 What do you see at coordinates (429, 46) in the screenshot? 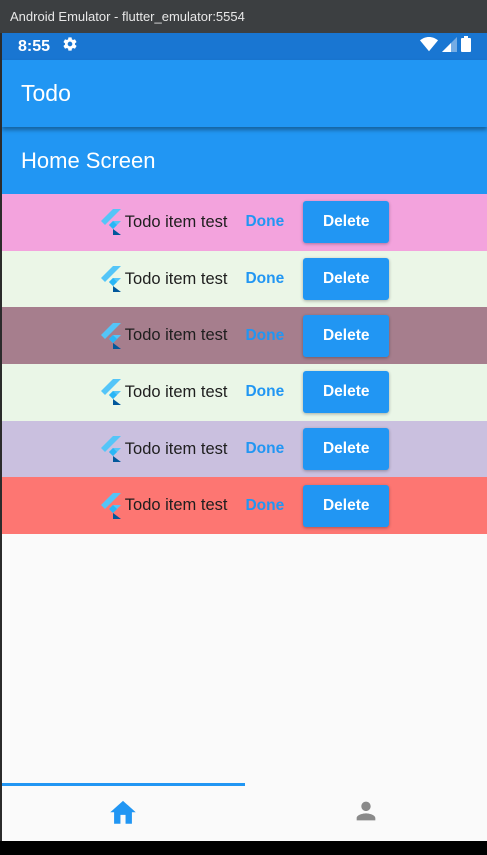
I see `wifi-icon` at bounding box center [429, 46].